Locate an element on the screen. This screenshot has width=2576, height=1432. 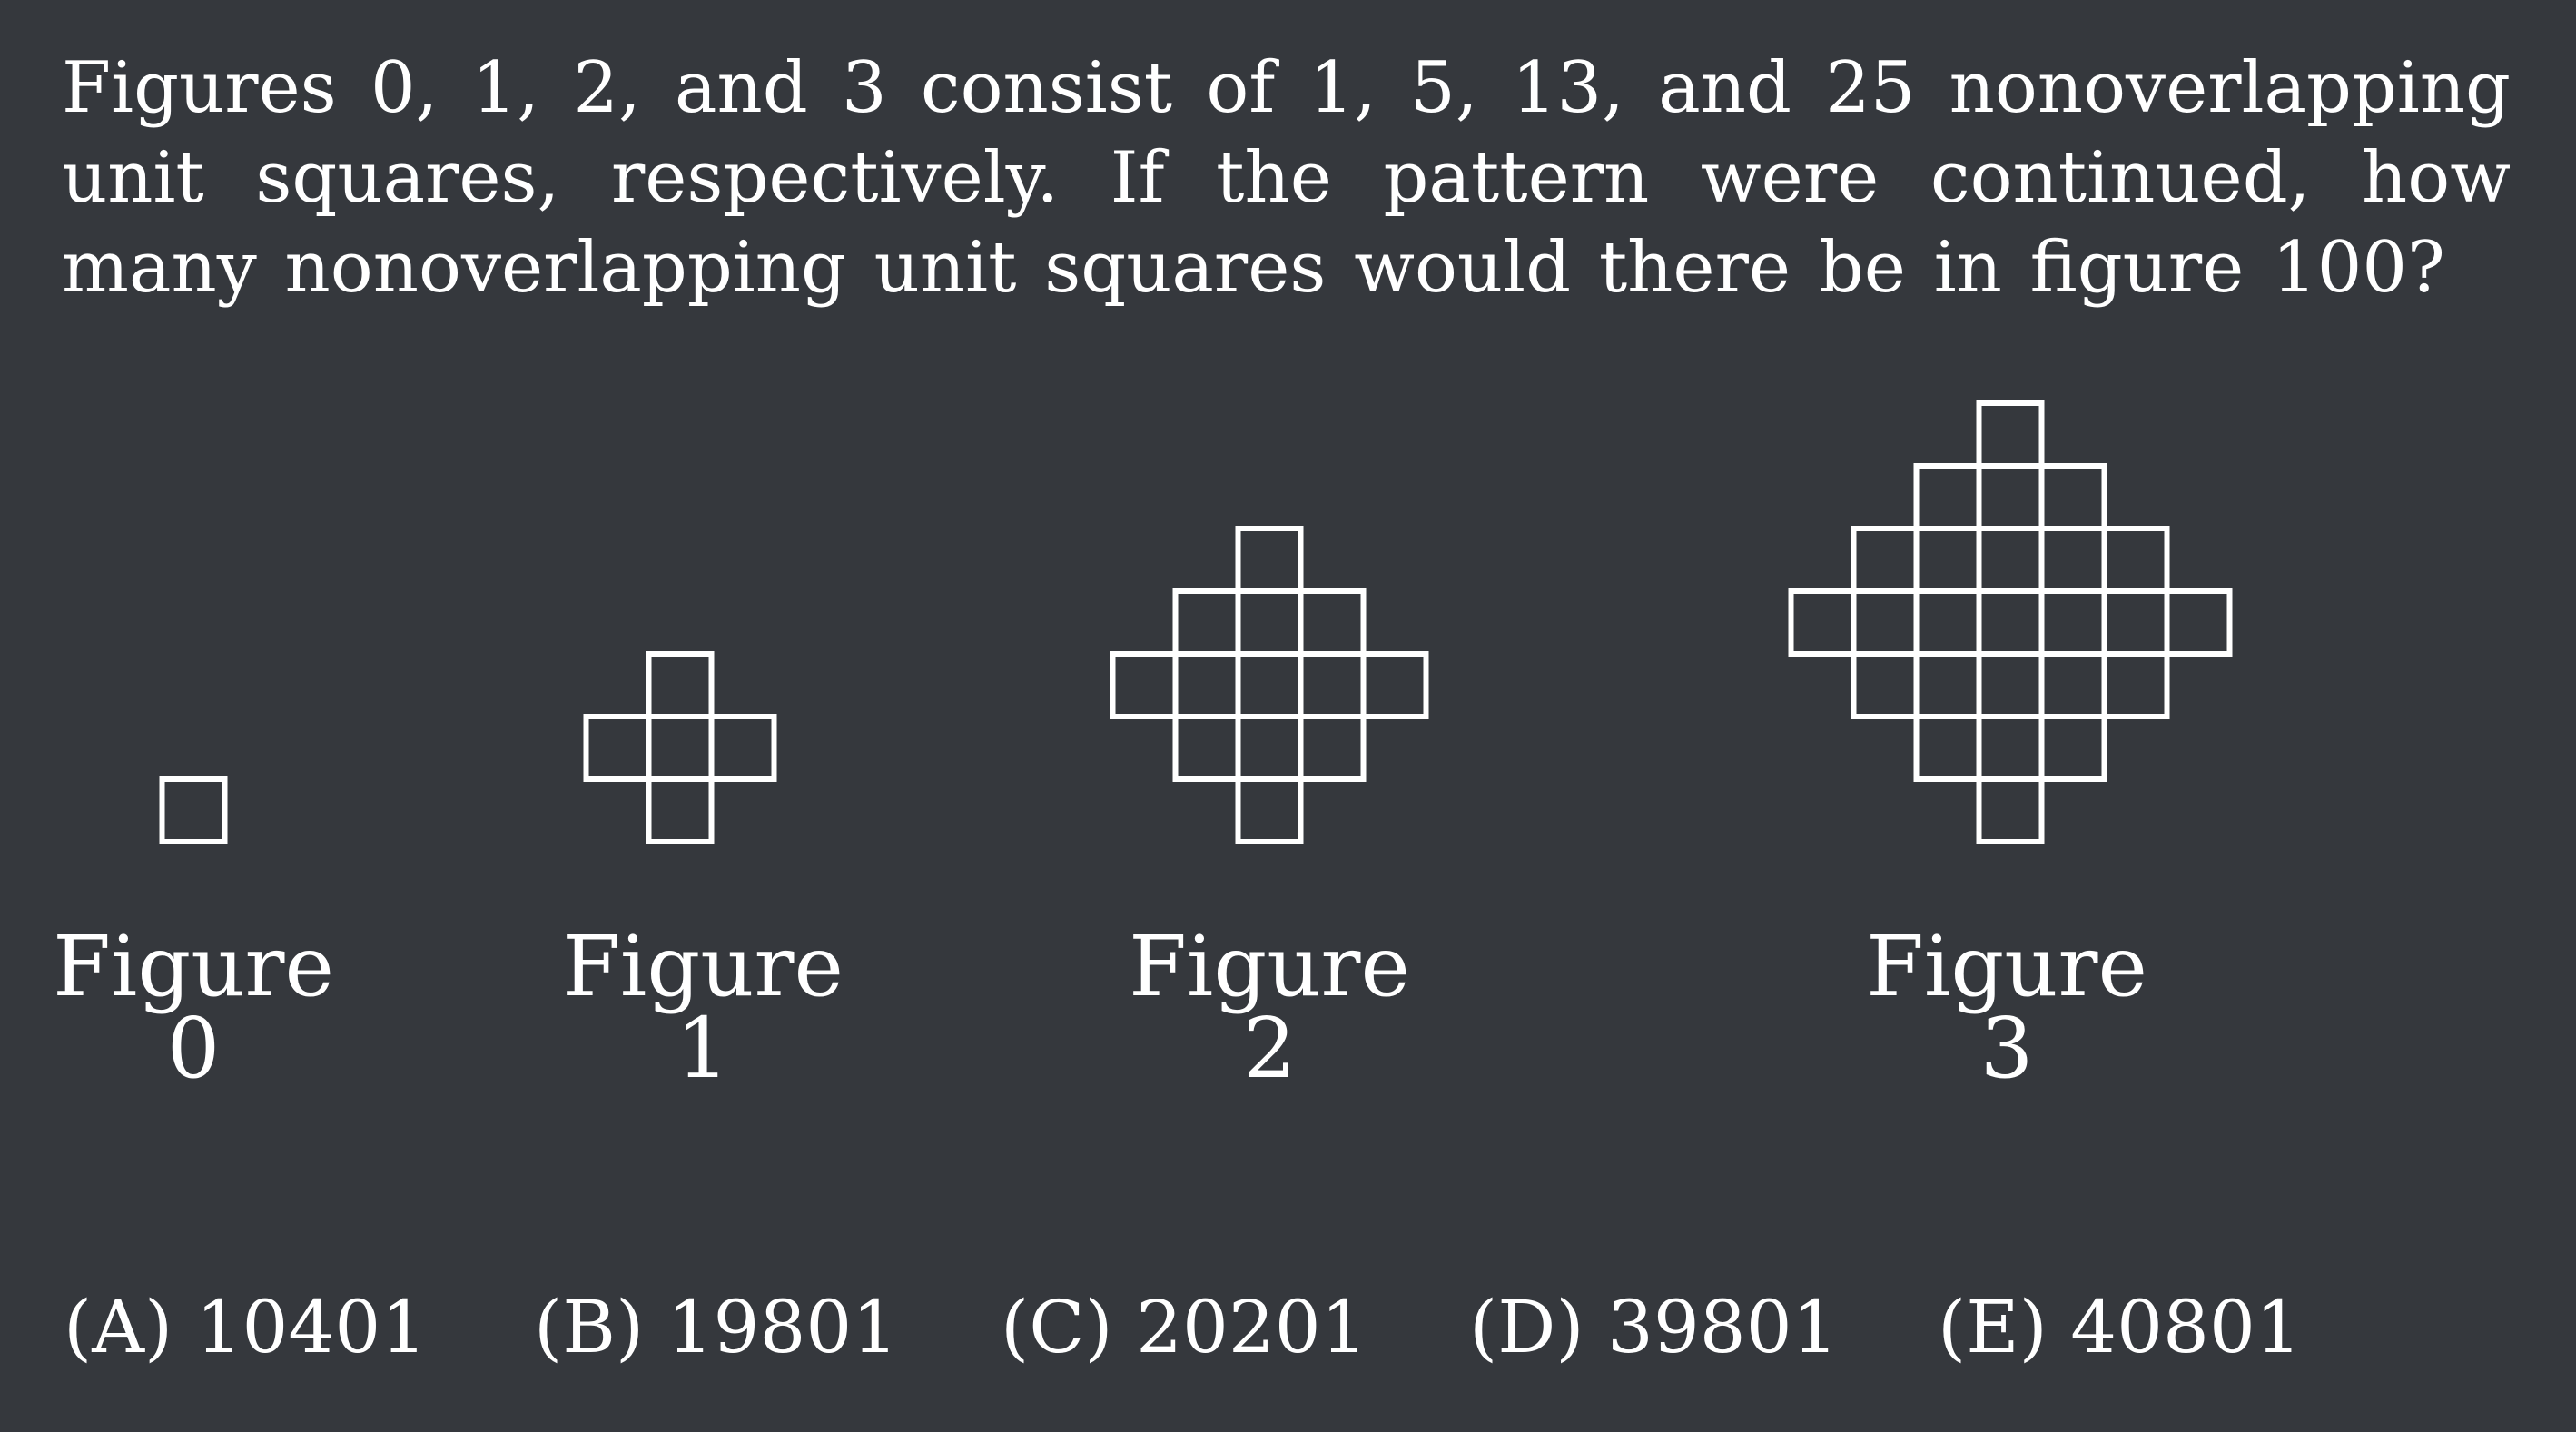
figure-3-number: 3 is located at coordinates (2007, 1048).